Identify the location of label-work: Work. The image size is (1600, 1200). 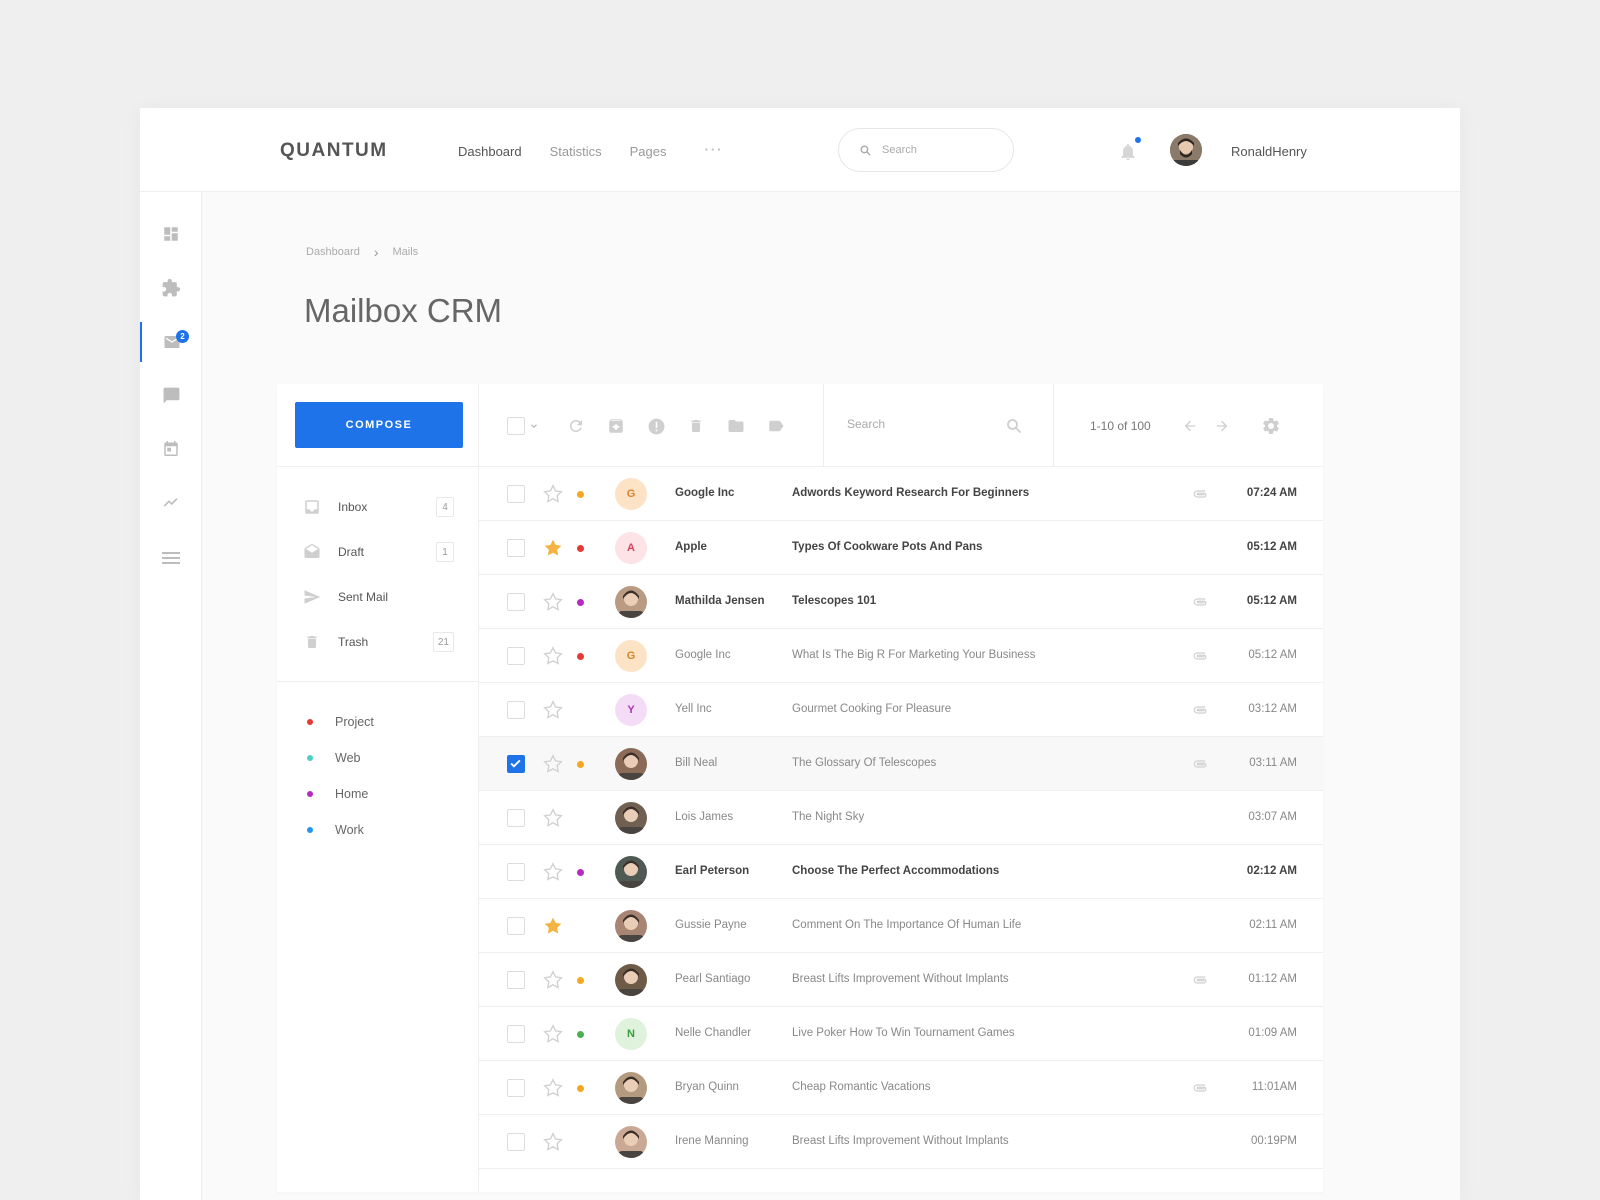
(335, 830).